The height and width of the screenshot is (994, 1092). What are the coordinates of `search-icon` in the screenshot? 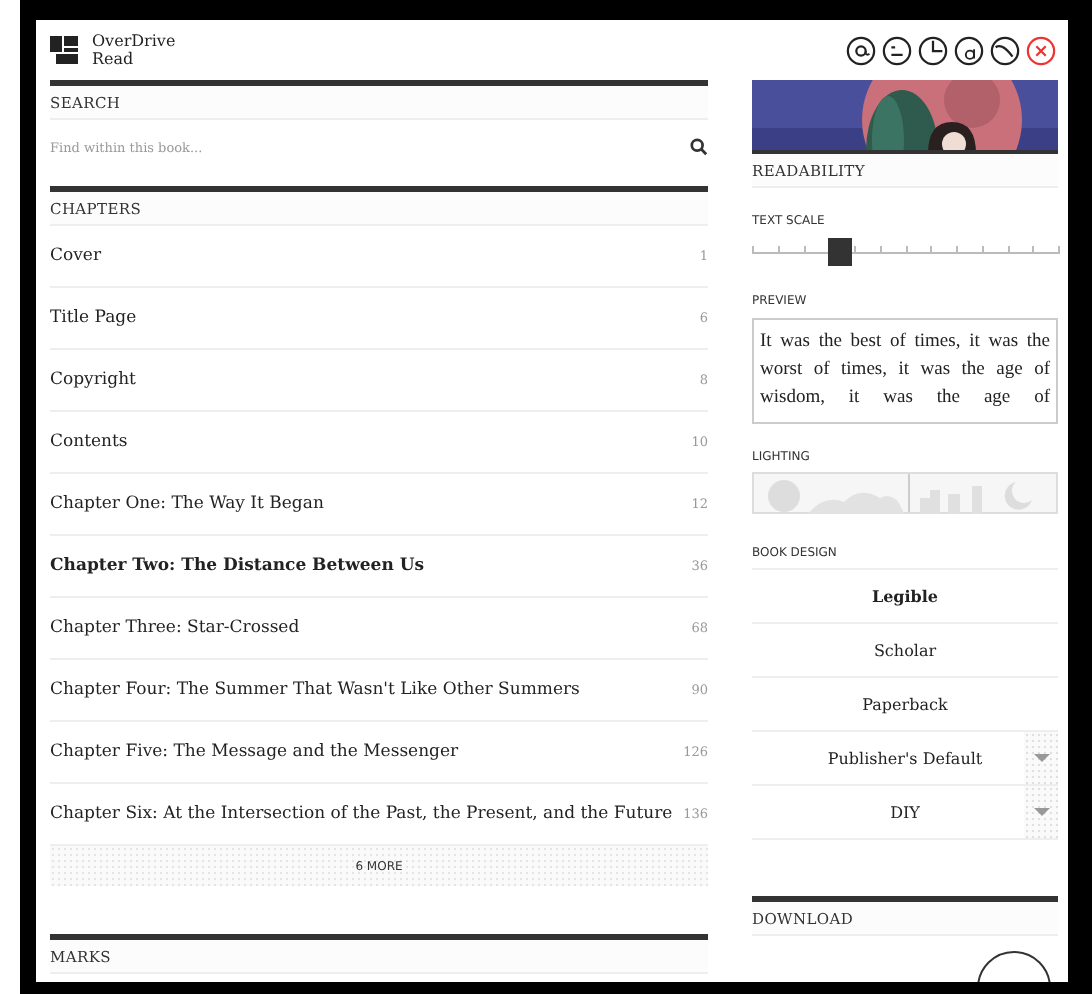 It's located at (699, 147).